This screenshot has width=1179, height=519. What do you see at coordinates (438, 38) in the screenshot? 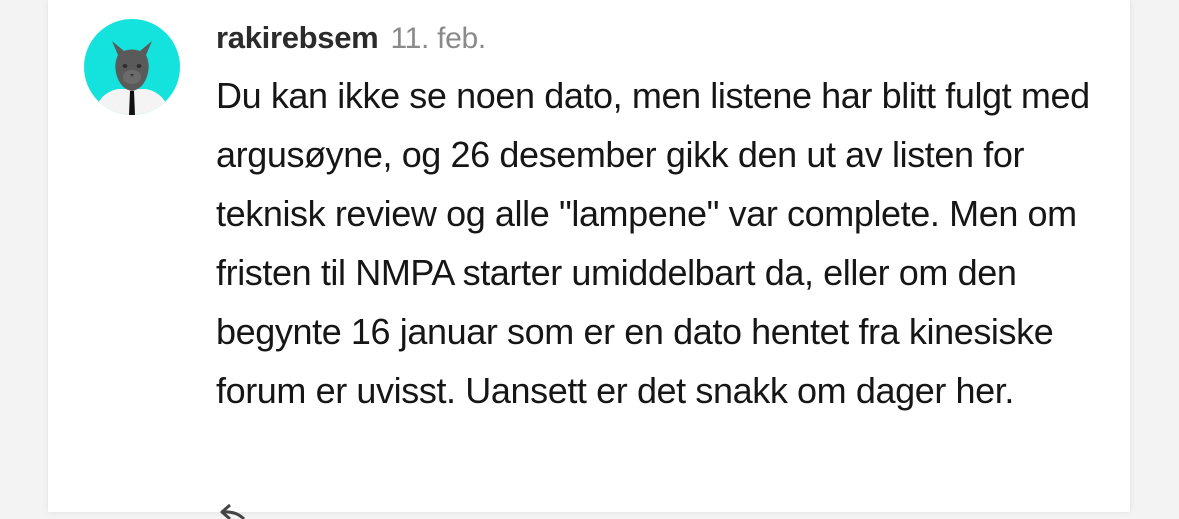
I see `comment-timestamp: 11. feb.` at bounding box center [438, 38].